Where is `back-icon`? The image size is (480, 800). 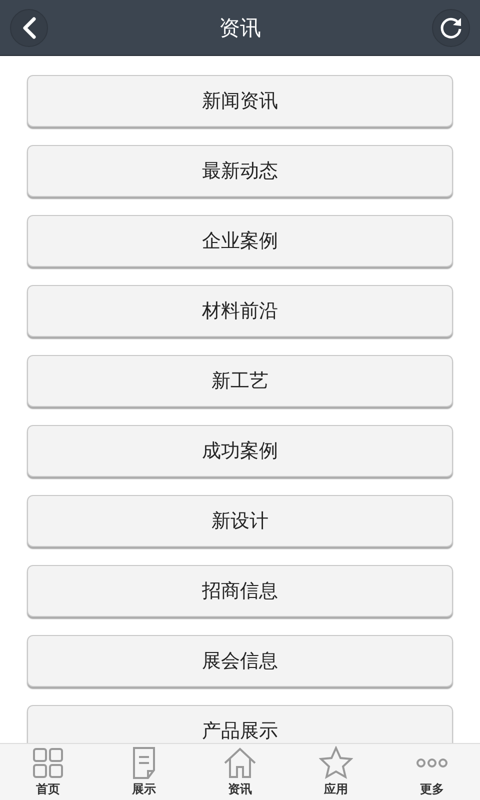 back-icon is located at coordinates (29, 27).